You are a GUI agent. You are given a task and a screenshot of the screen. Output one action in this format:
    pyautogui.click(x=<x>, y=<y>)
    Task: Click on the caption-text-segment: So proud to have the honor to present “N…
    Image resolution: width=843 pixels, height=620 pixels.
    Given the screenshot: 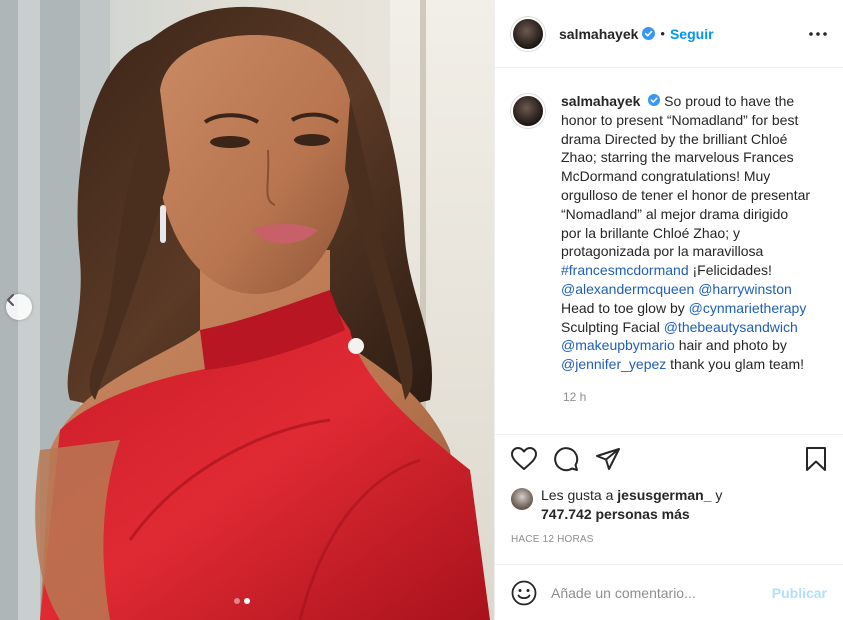 What is the action you would take?
    pyautogui.click(x=686, y=176)
    